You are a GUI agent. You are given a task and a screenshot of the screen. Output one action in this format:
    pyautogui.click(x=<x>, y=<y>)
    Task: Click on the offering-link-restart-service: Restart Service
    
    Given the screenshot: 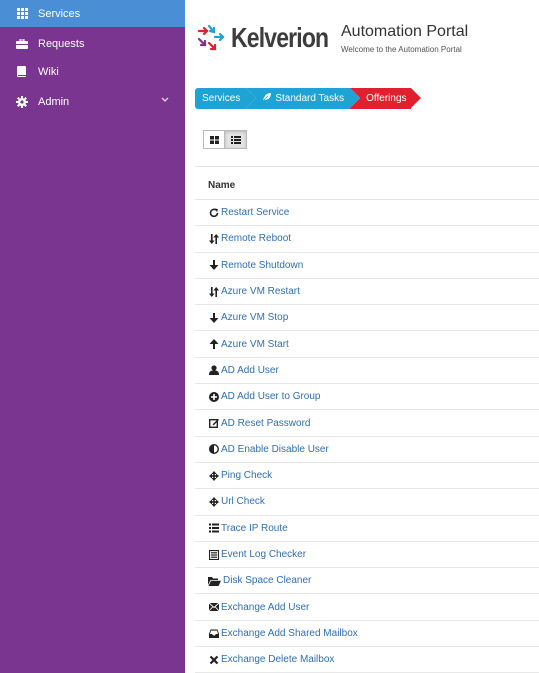 What is the action you would take?
    pyautogui.click(x=248, y=212)
    